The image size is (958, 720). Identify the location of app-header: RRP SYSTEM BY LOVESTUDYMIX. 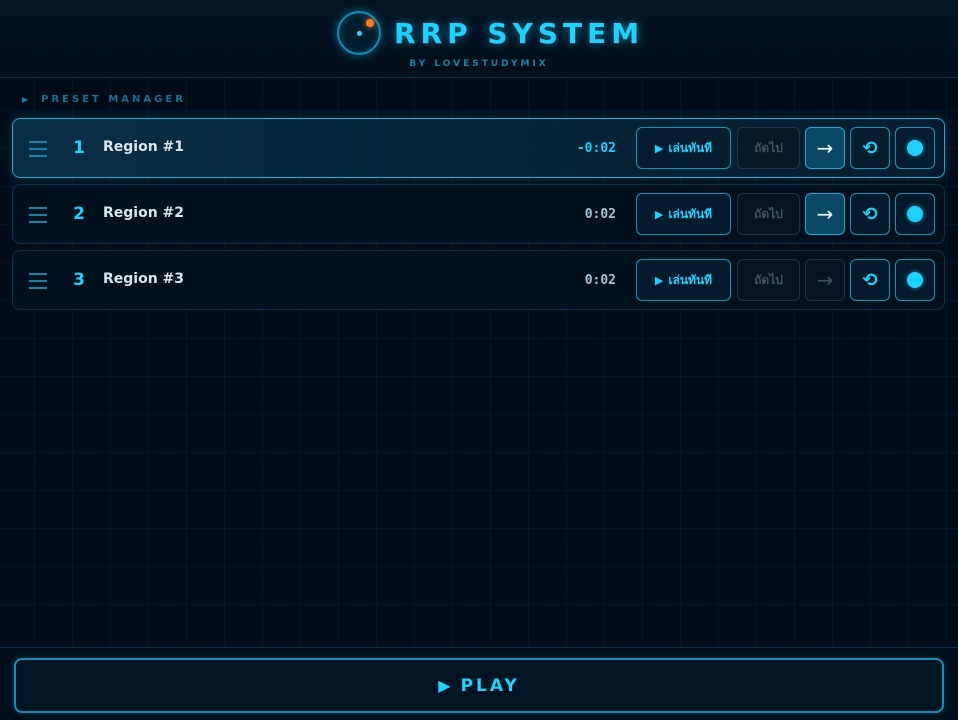
(479, 39).